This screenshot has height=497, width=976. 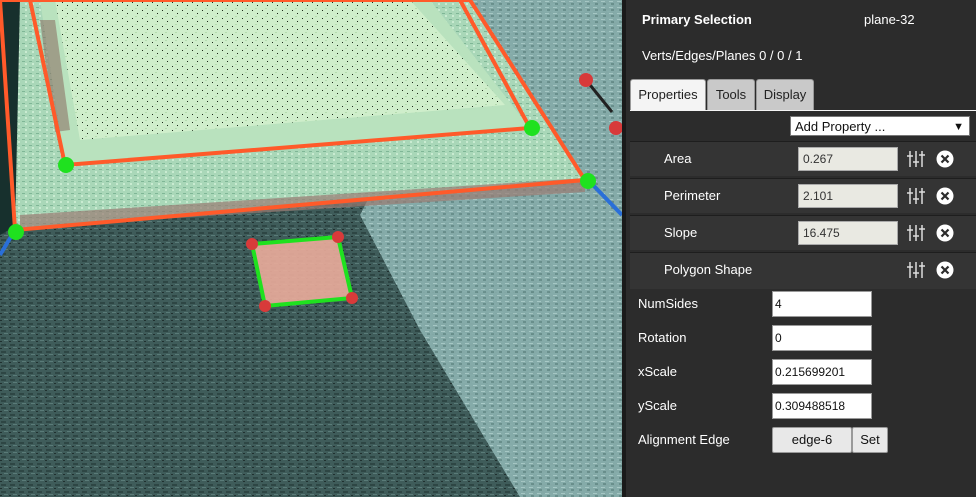 I want to click on tab-tools: Tools, so click(x=731, y=94).